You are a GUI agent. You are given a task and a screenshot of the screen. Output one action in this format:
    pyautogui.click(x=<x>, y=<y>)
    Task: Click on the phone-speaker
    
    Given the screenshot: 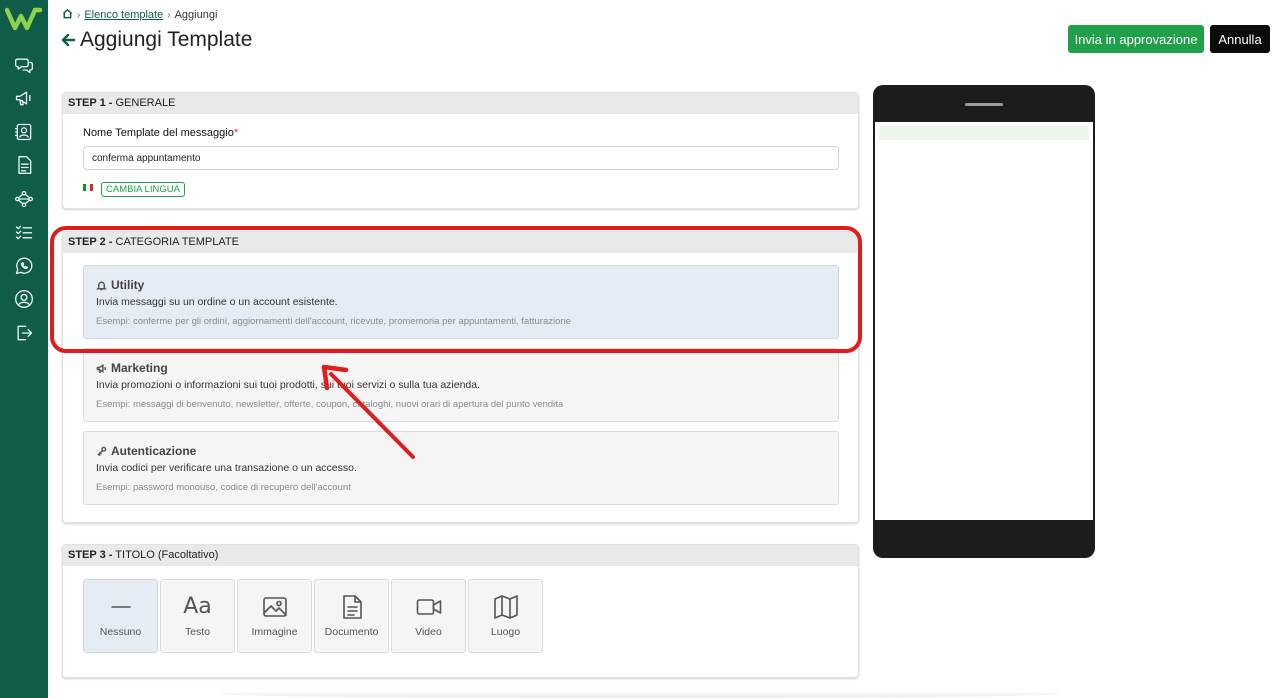 What is the action you would take?
    pyautogui.click(x=984, y=104)
    